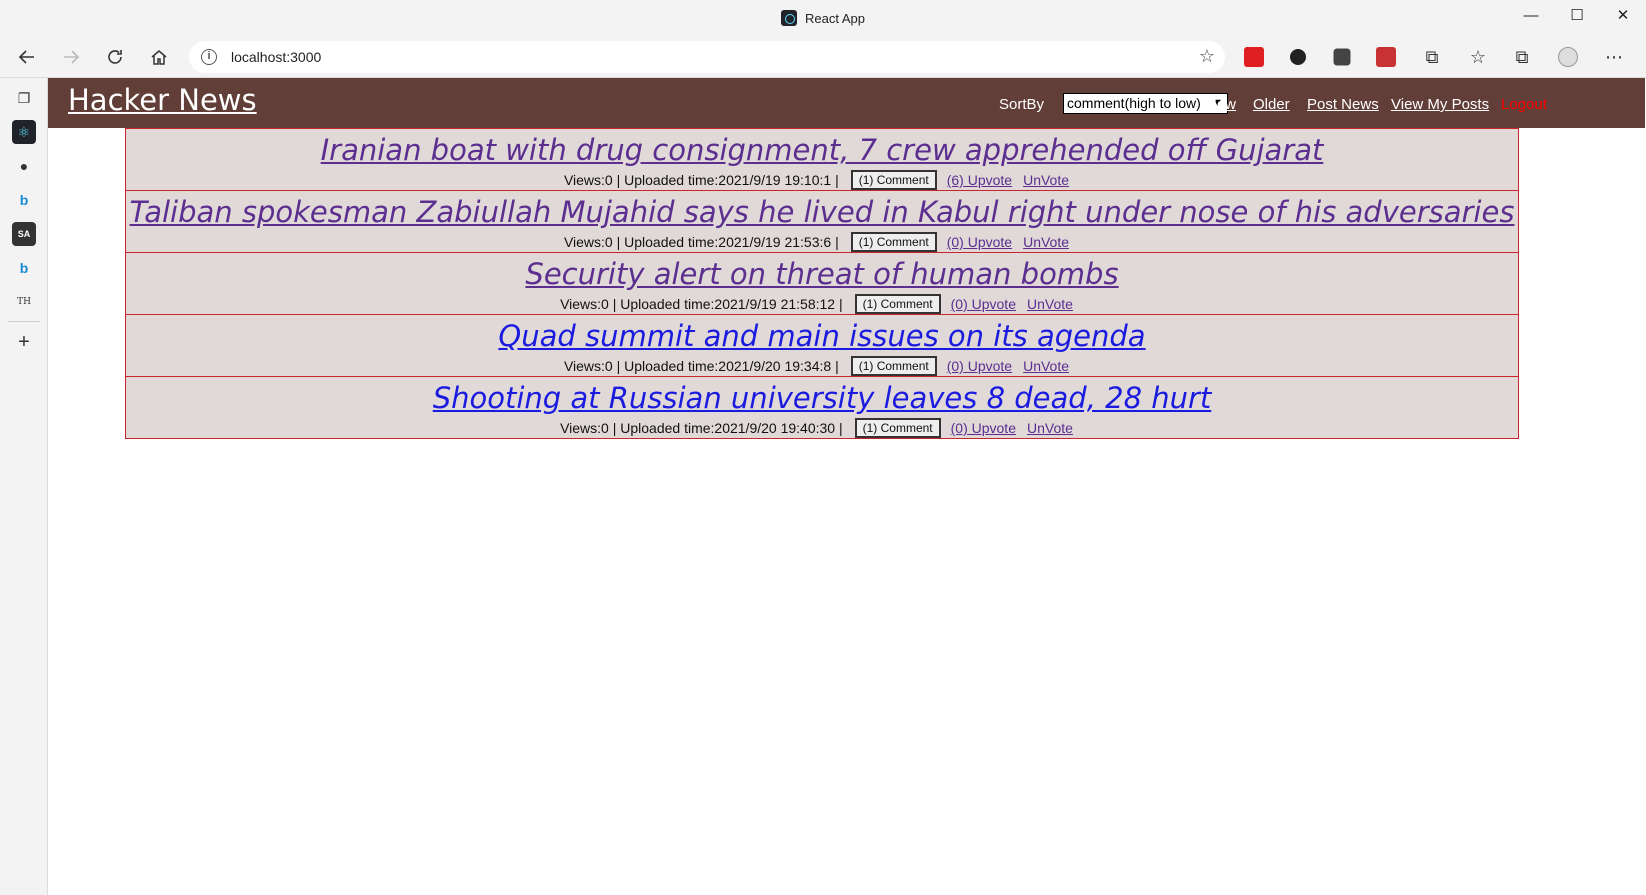 This screenshot has width=1646, height=895. What do you see at coordinates (1254, 57) in the screenshot?
I see `download-extension-icon` at bounding box center [1254, 57].